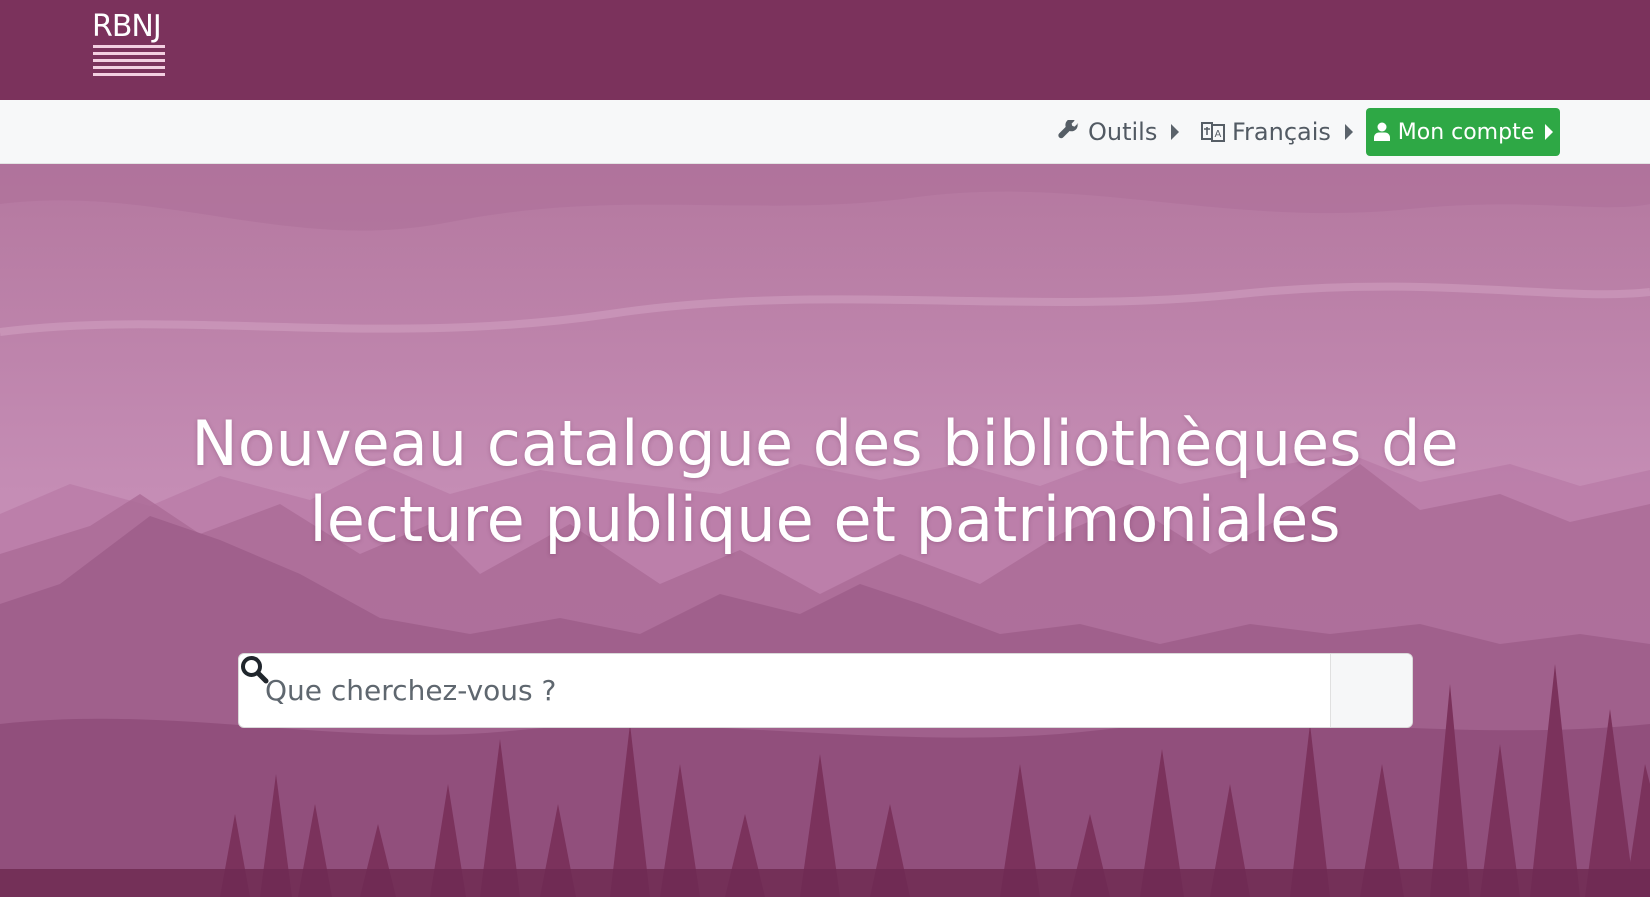  Describe the element at coordinates (1068, 129) in the screenshot. I see `wrench-icon` at that location.